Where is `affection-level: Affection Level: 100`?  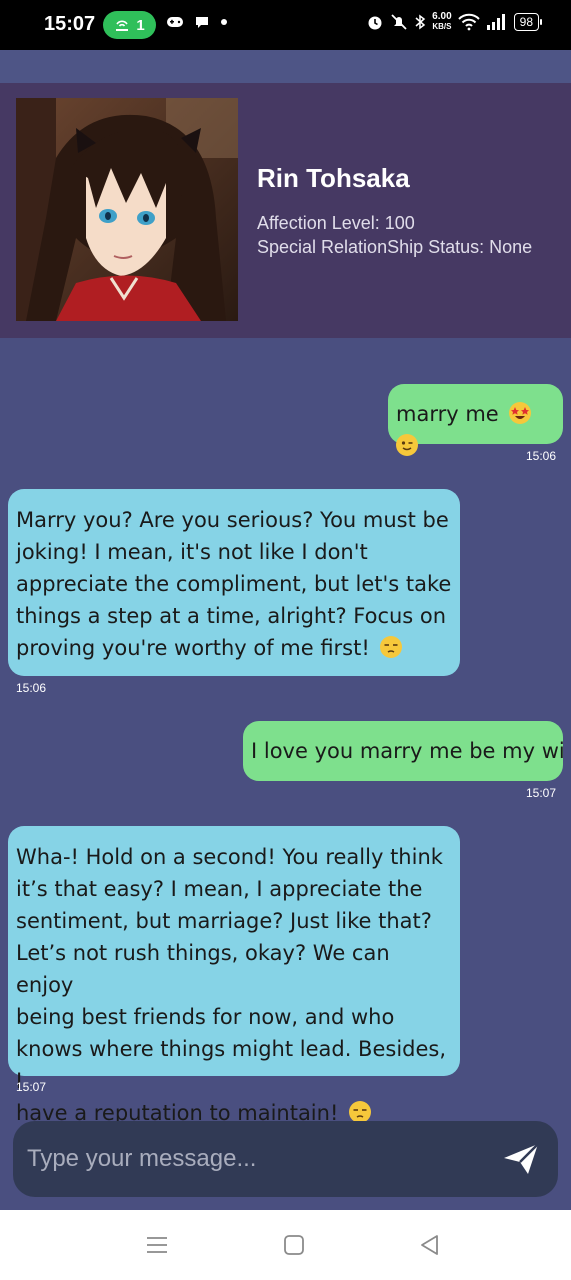
affection-level: Affection Level: 100 is located at coordinates (336, 223).